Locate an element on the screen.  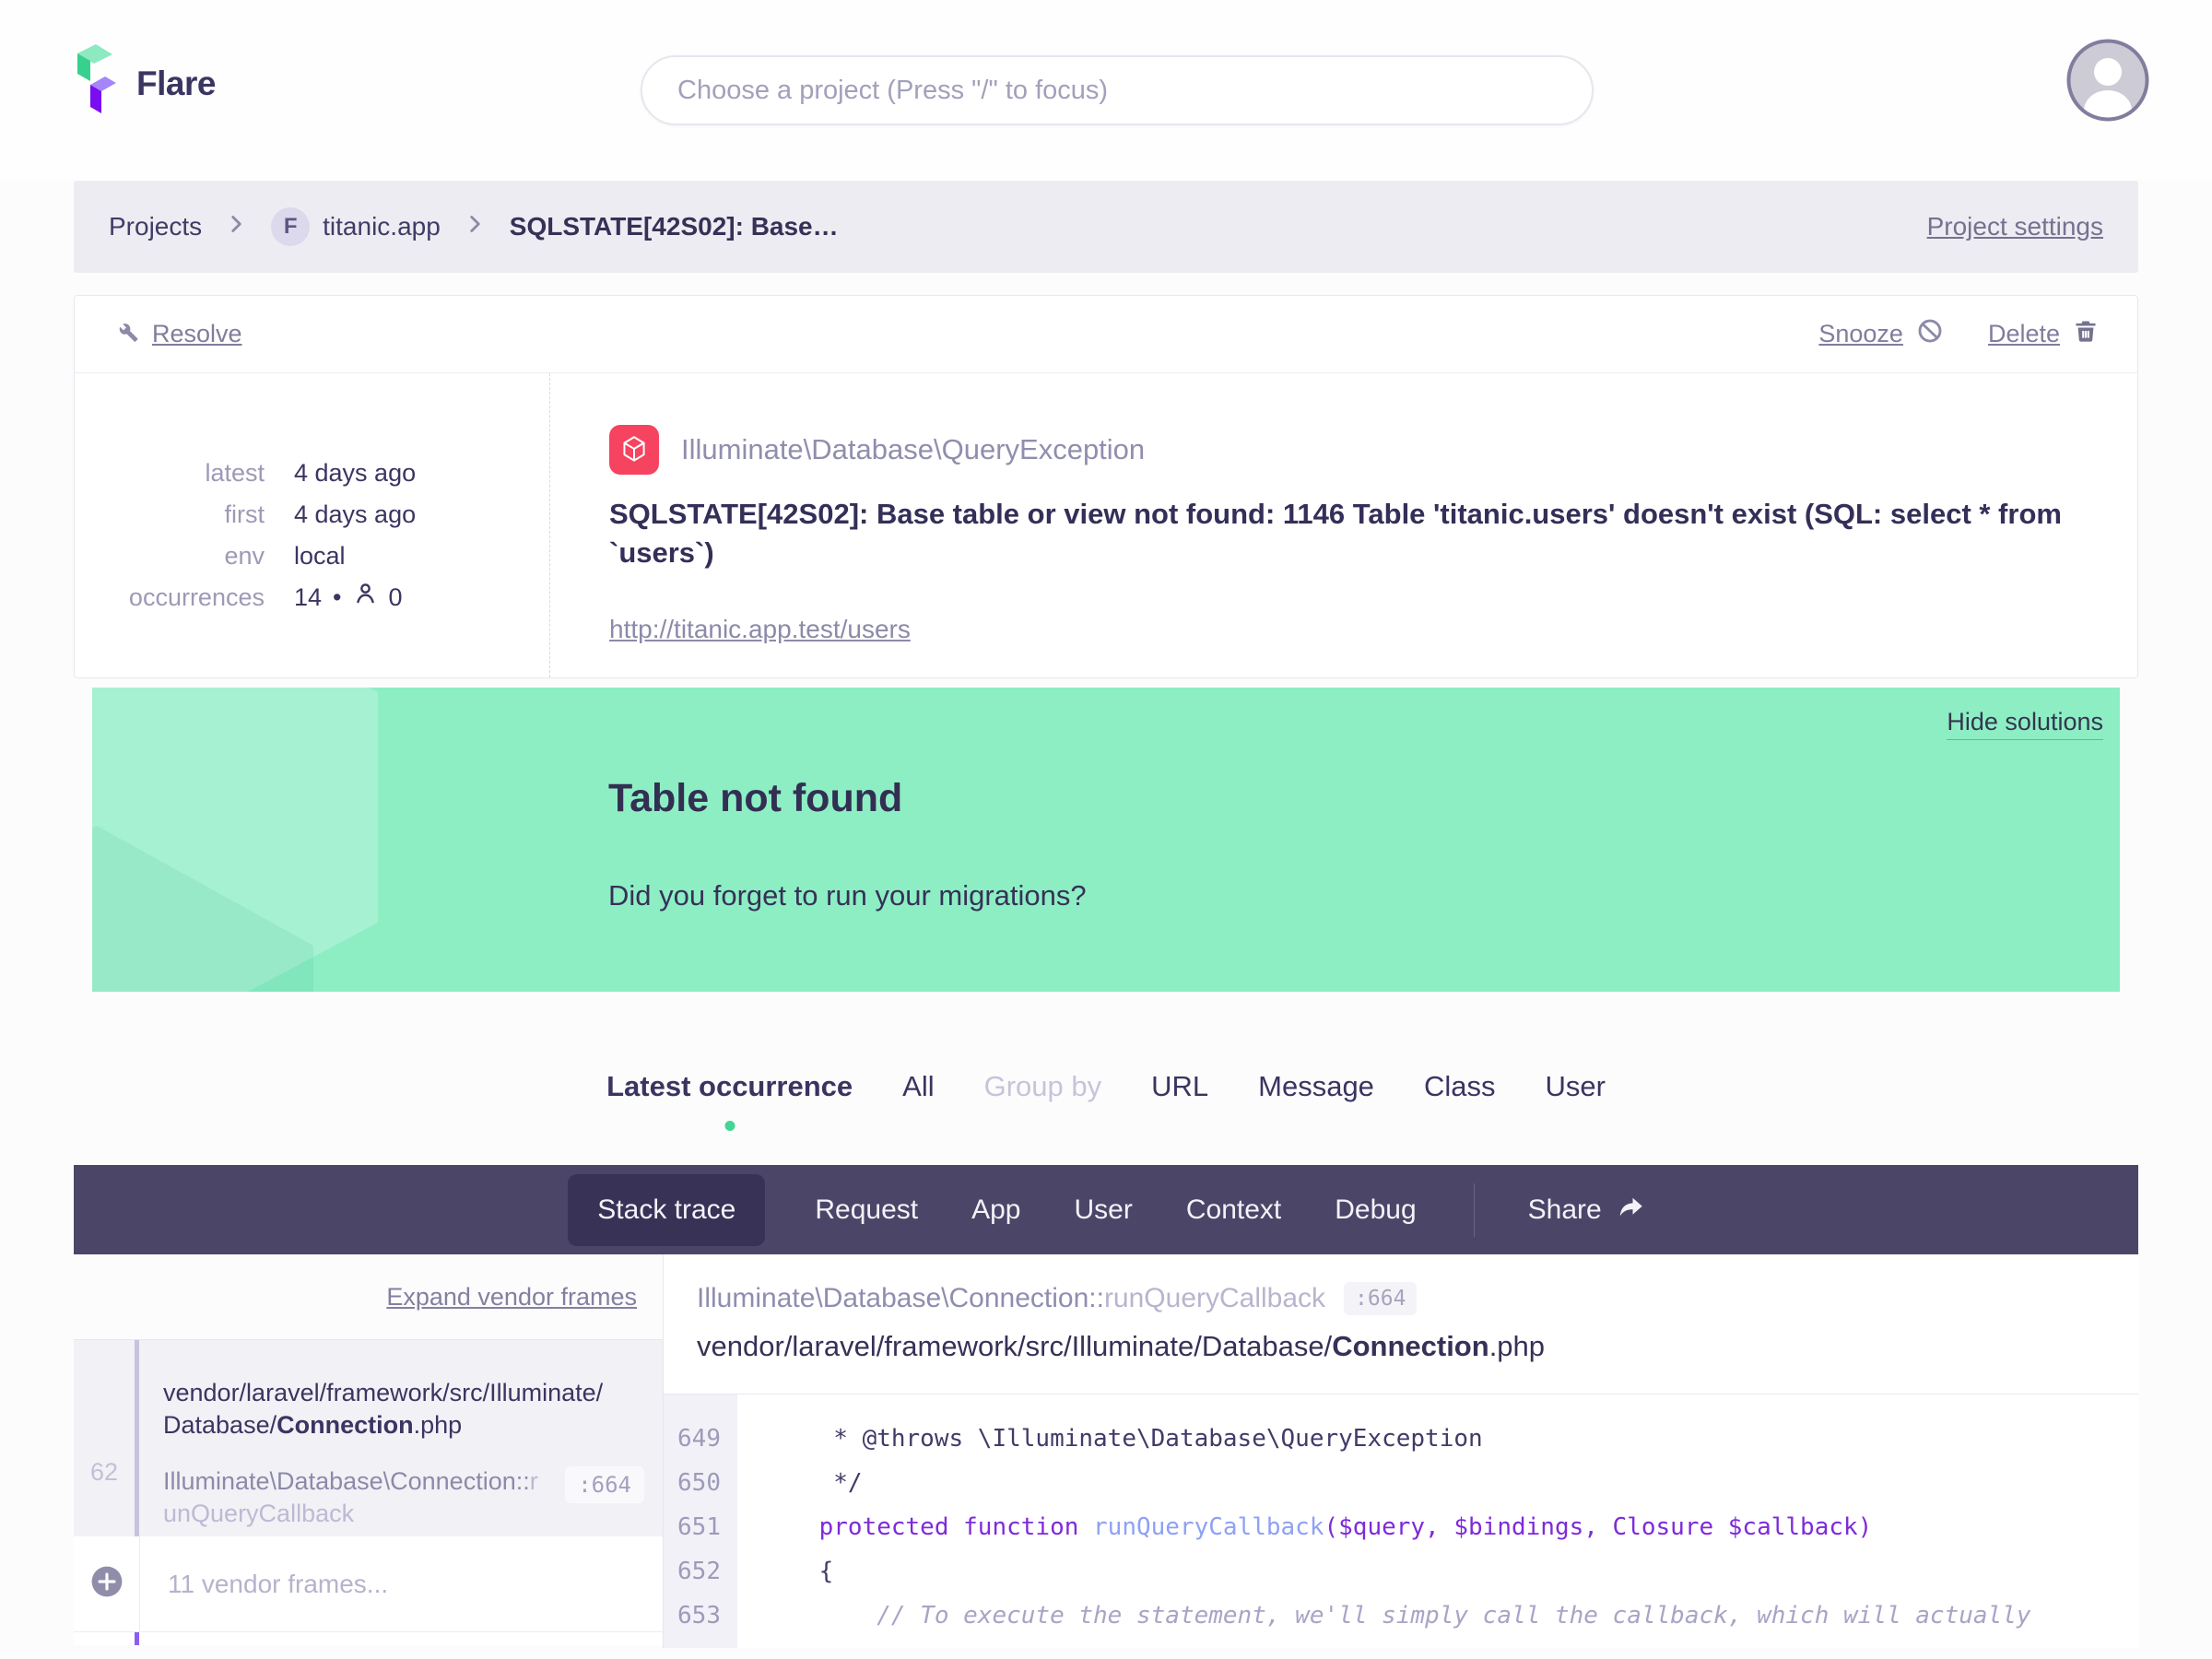
project-search is located at coordinates (1117, 90).